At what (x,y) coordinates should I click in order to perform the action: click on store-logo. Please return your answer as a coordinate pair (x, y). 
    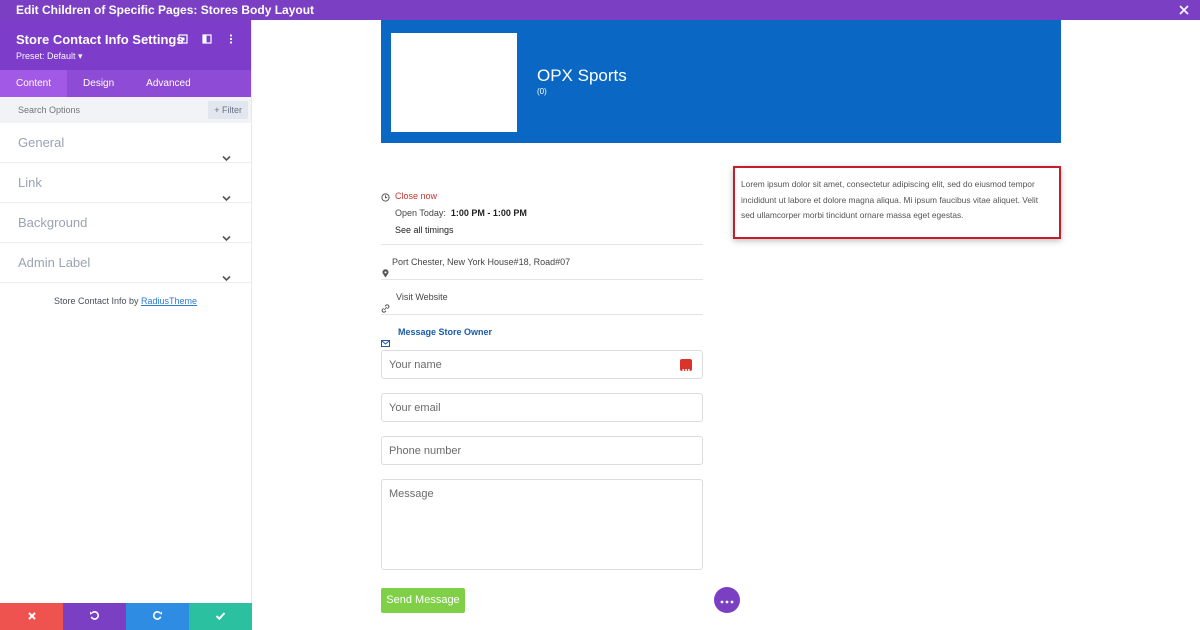
    Looking at the image, I should click on (454, 82).